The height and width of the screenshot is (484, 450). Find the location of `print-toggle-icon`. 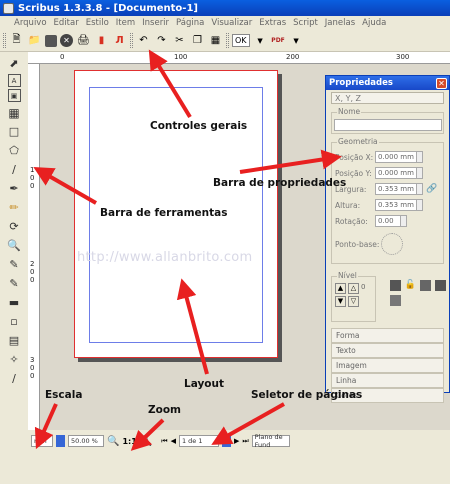

print-toggle-icon is located at coordinates (440, 285).